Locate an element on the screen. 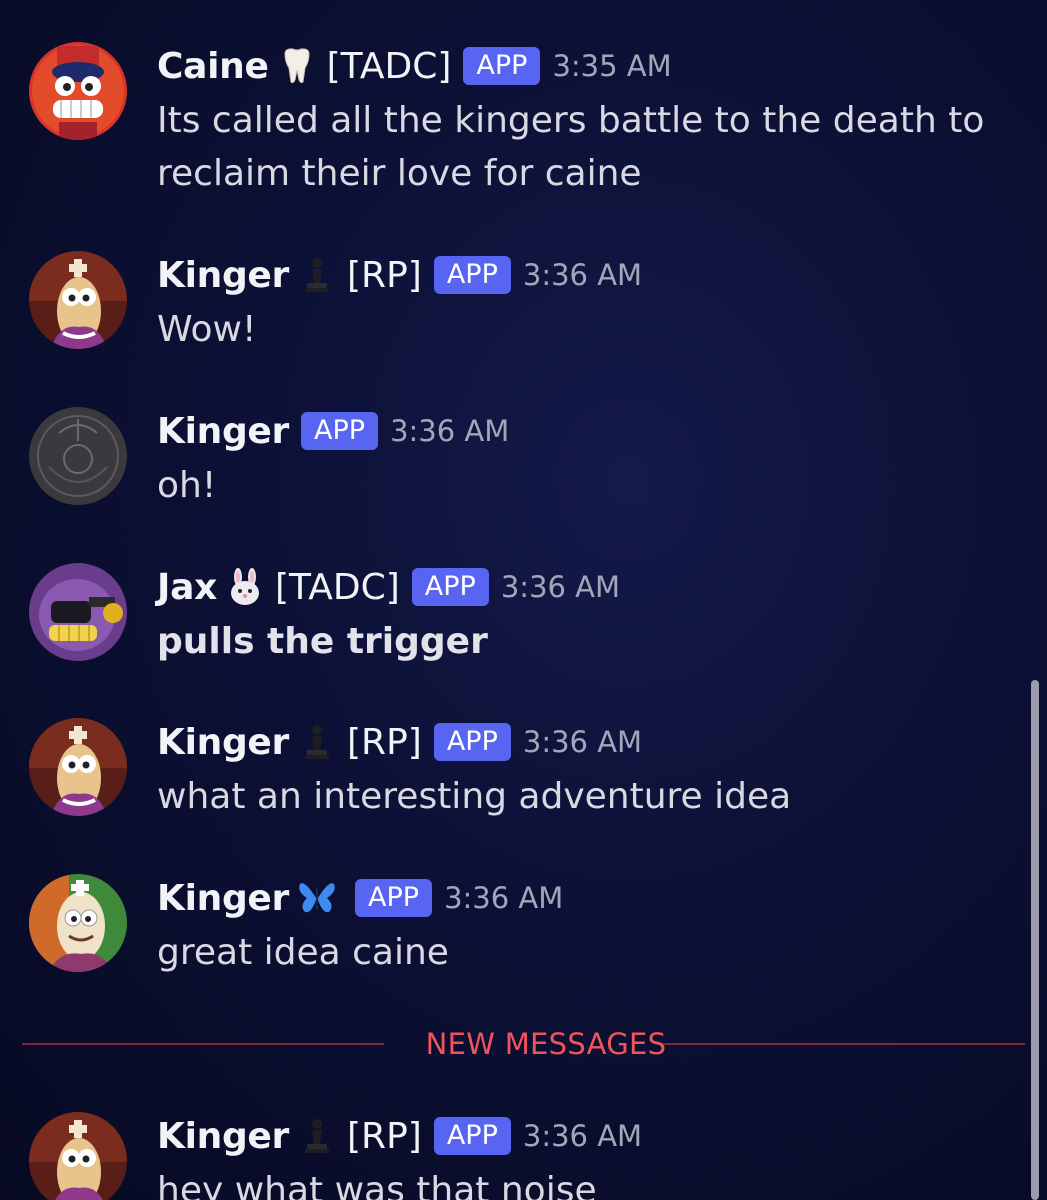  message-content: oh! is located at coordinates (572, 485).